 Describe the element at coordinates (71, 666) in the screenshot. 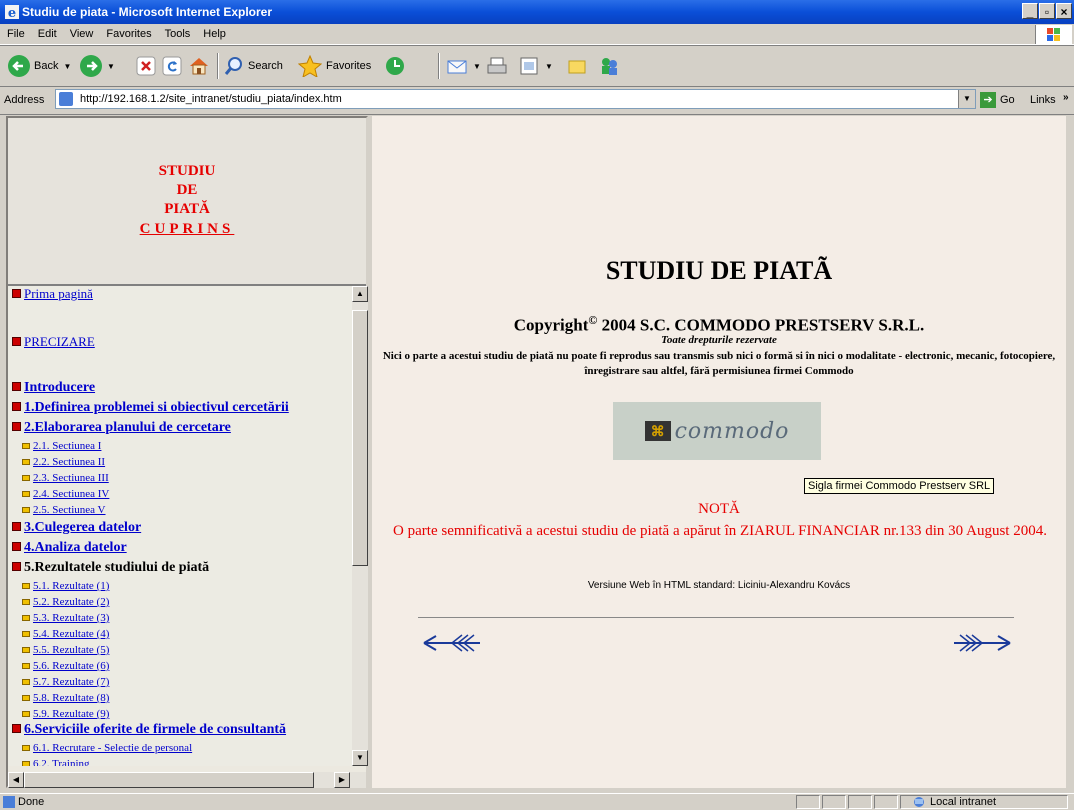

I see `toc-item-label: 5.6. Rezultate (6)` at that location.